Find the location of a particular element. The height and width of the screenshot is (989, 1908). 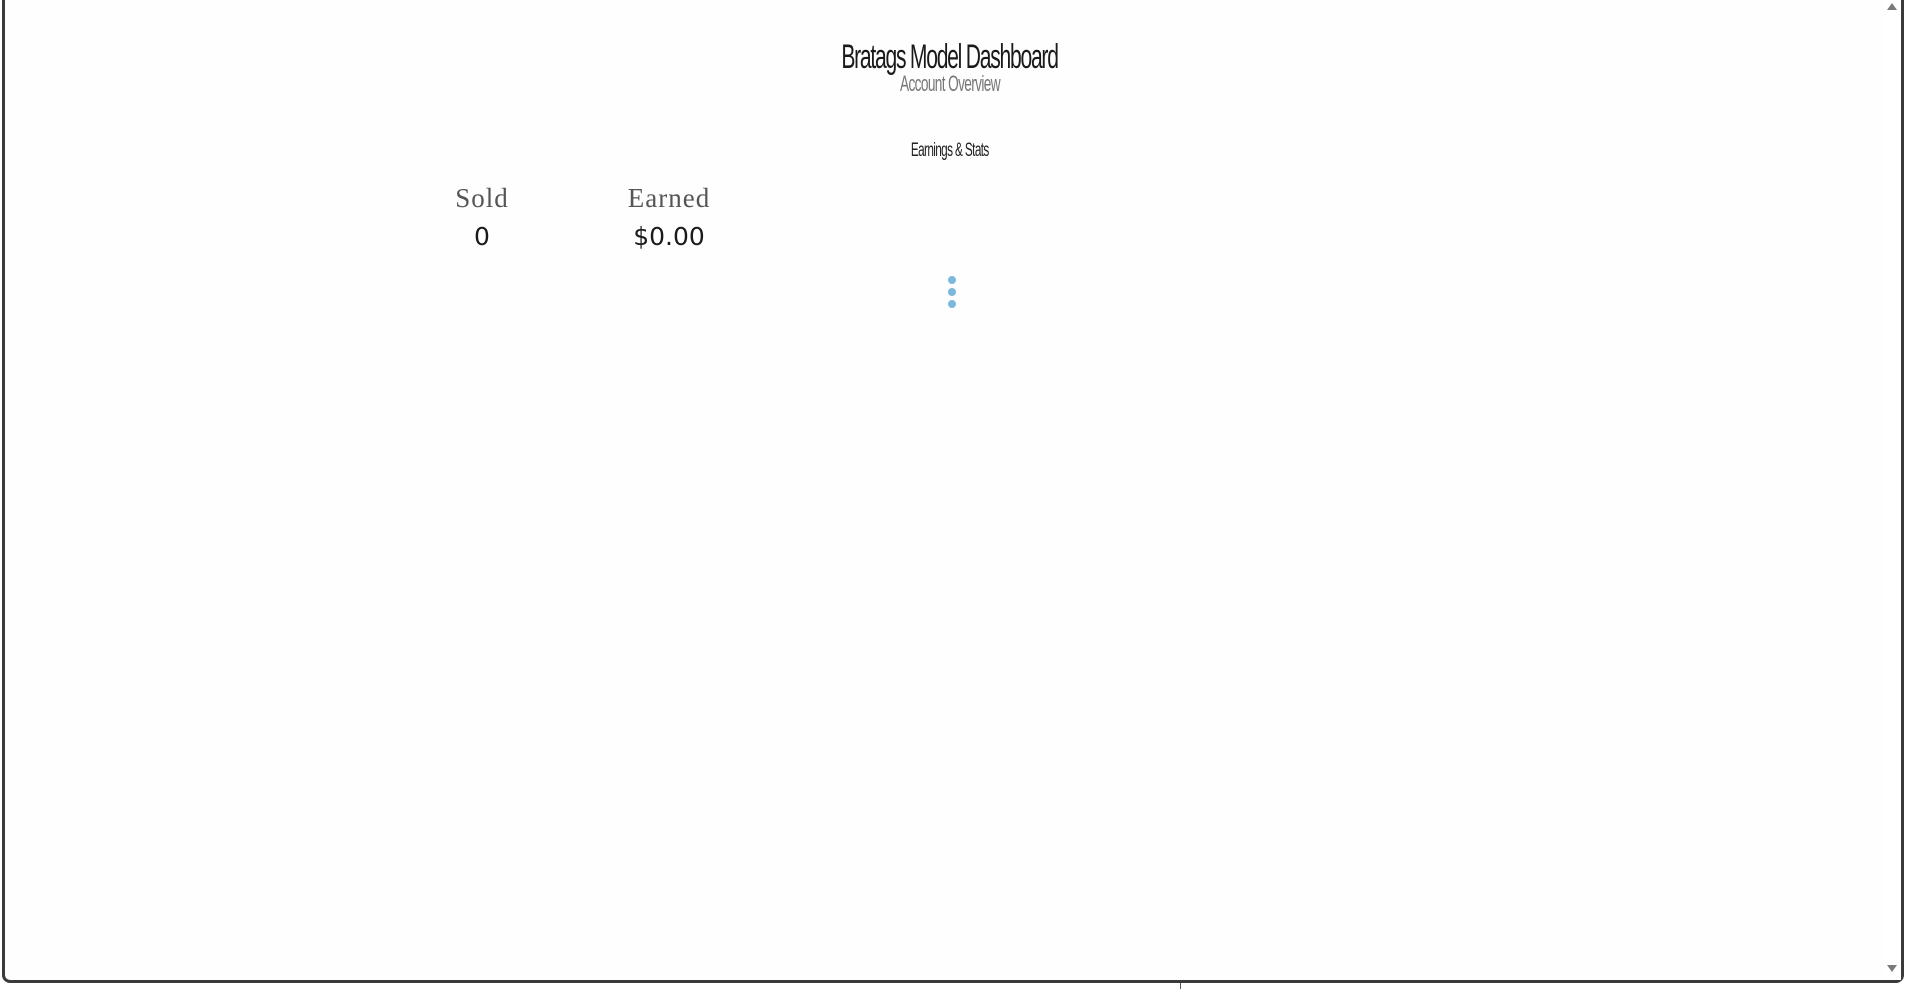

loading-dots-icon is located at coordinates (952, 294).